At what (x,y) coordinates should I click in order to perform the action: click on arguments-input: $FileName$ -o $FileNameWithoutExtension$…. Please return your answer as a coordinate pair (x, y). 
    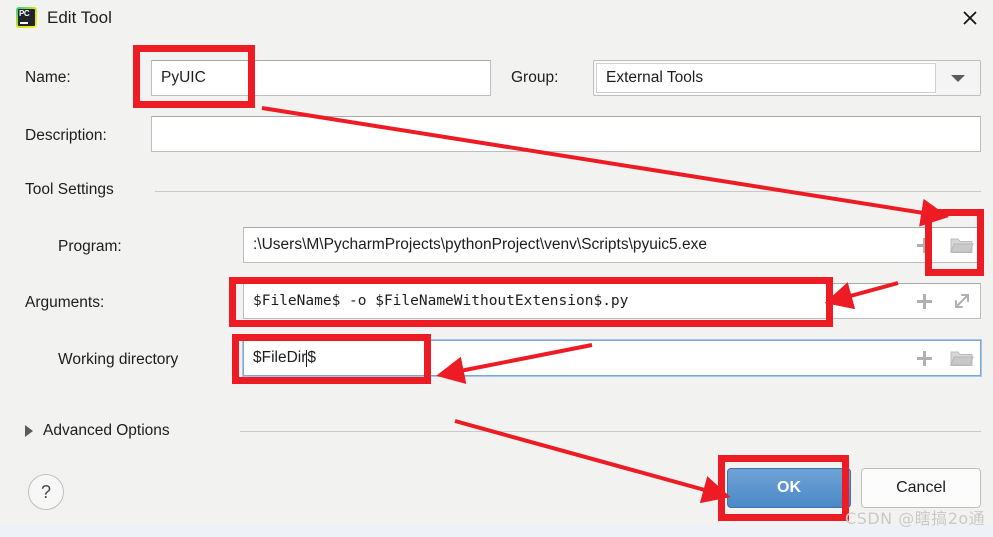
    Looking at the image, I should click on (612, 301).